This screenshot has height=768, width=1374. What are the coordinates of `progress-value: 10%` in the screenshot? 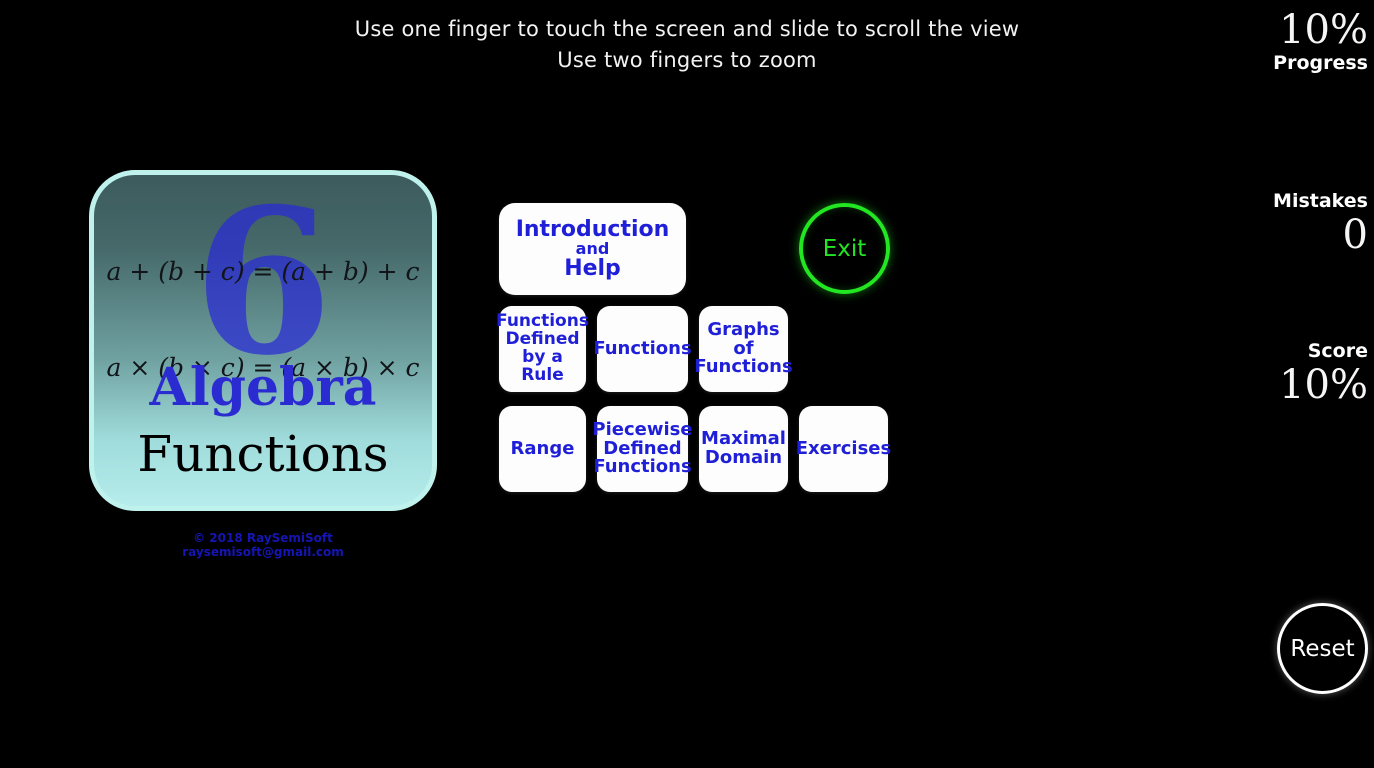 It's located at (1323, 30).